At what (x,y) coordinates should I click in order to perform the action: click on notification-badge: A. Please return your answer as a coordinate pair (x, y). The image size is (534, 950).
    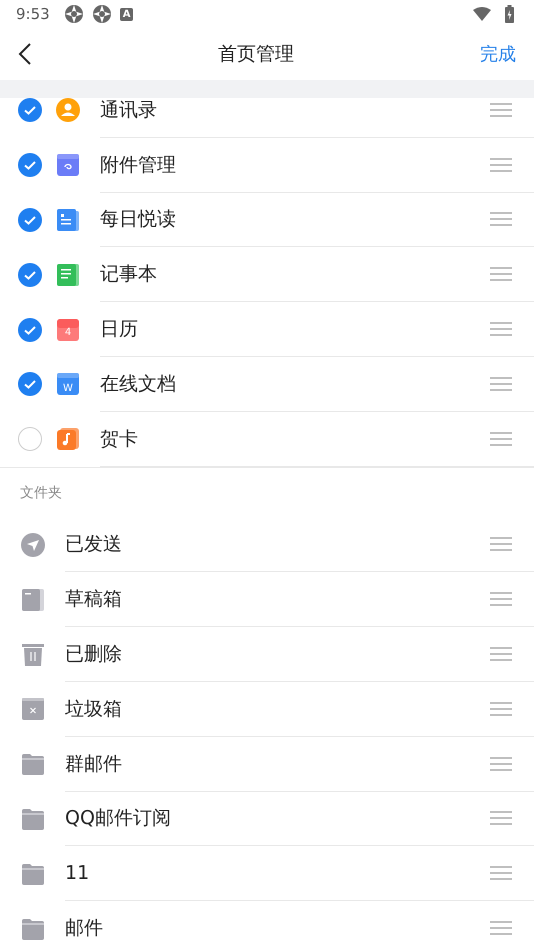
    Looking at the image, I should click on (127, 14).